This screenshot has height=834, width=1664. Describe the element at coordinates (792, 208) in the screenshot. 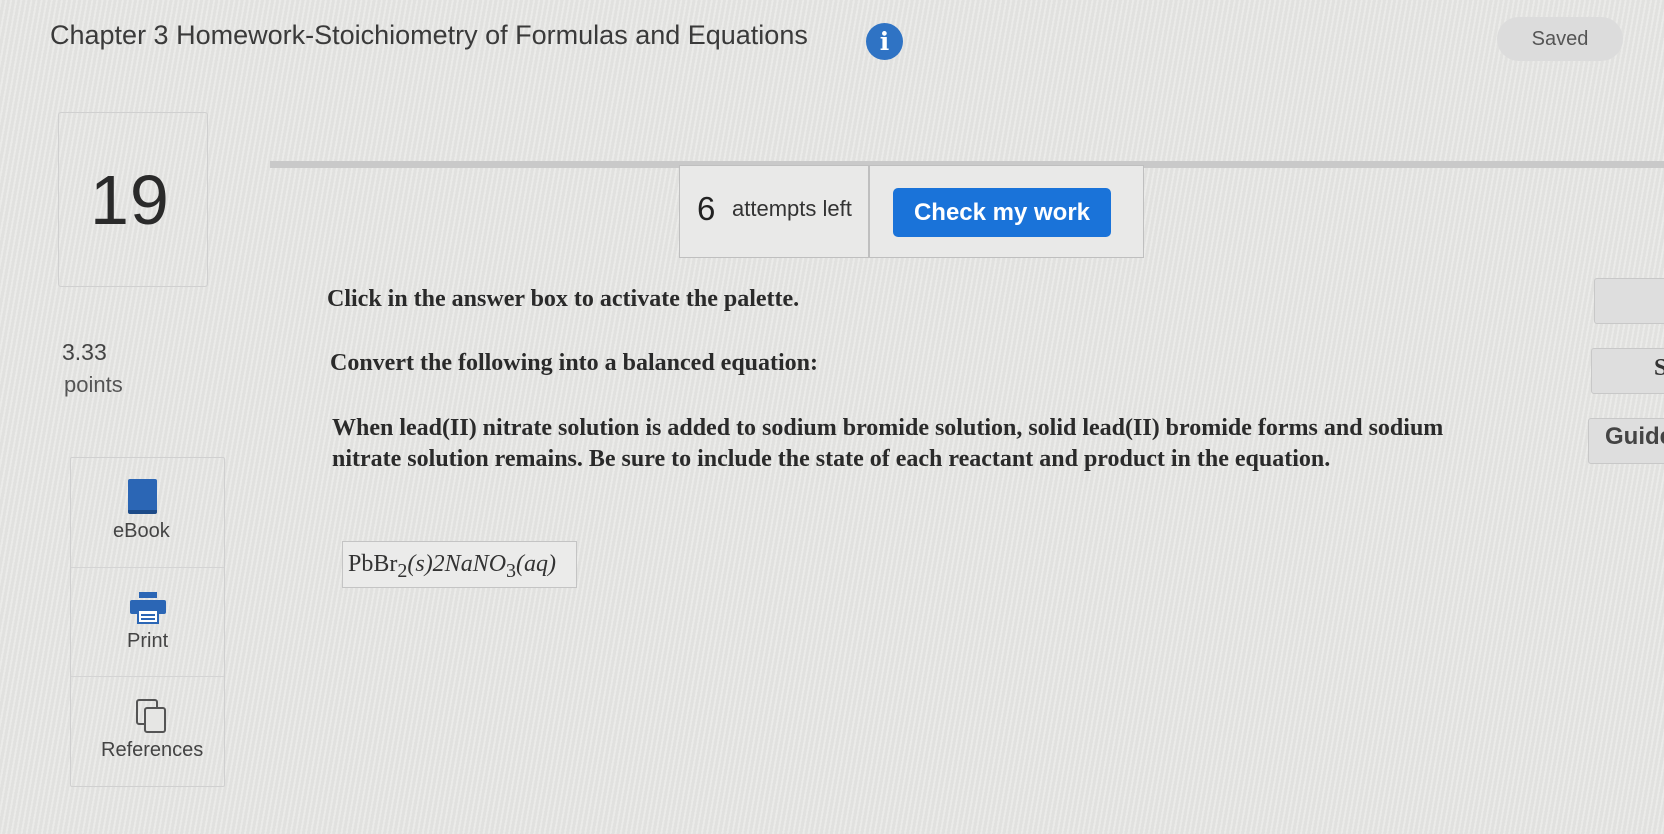

I see `attempts-label: attempts left` at that location.